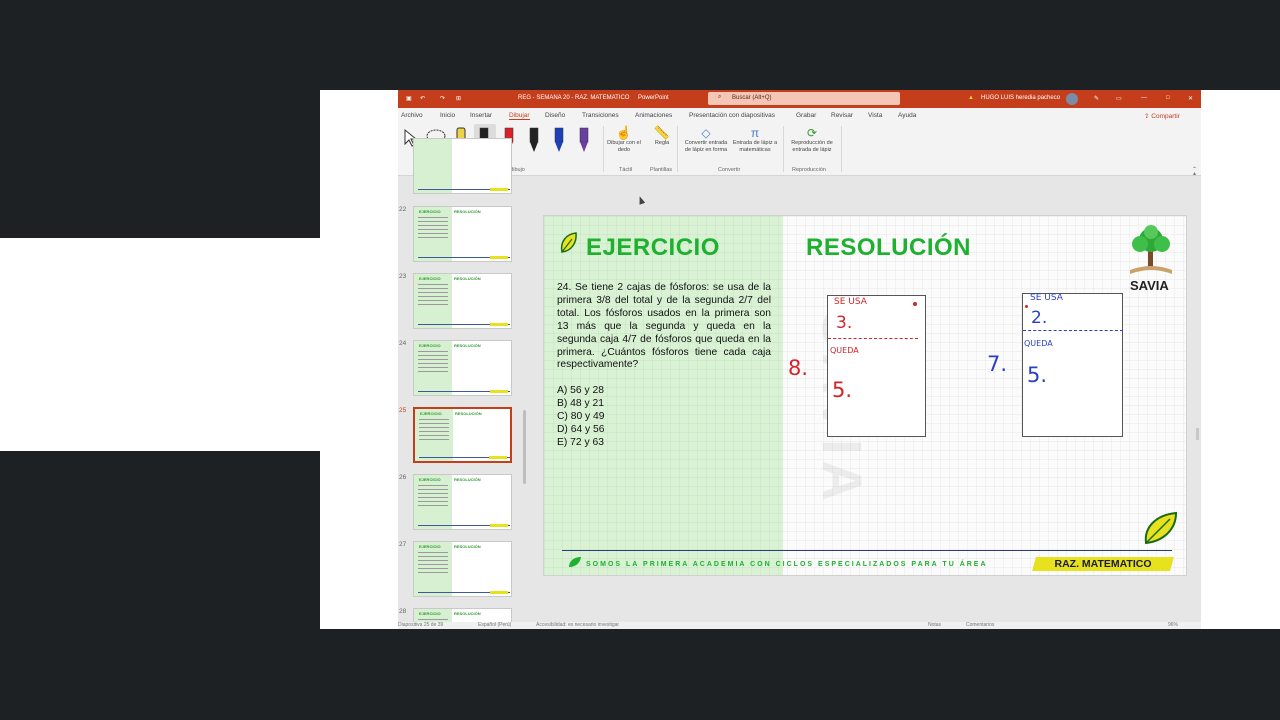 The height and width of the screenshot is (720, 1280). I want to click on thumbnail-slide-23: EJERCICIO RESOLUCIÓN, so click(462, 301).